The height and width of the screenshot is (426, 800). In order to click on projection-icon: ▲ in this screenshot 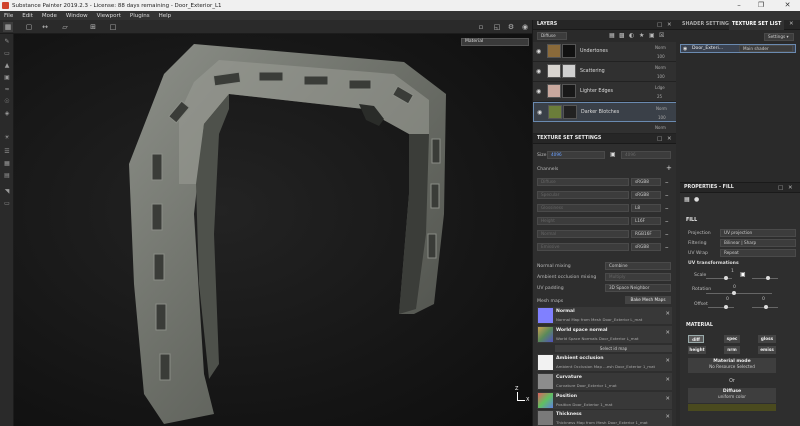, I will do `click(7, 66)`.